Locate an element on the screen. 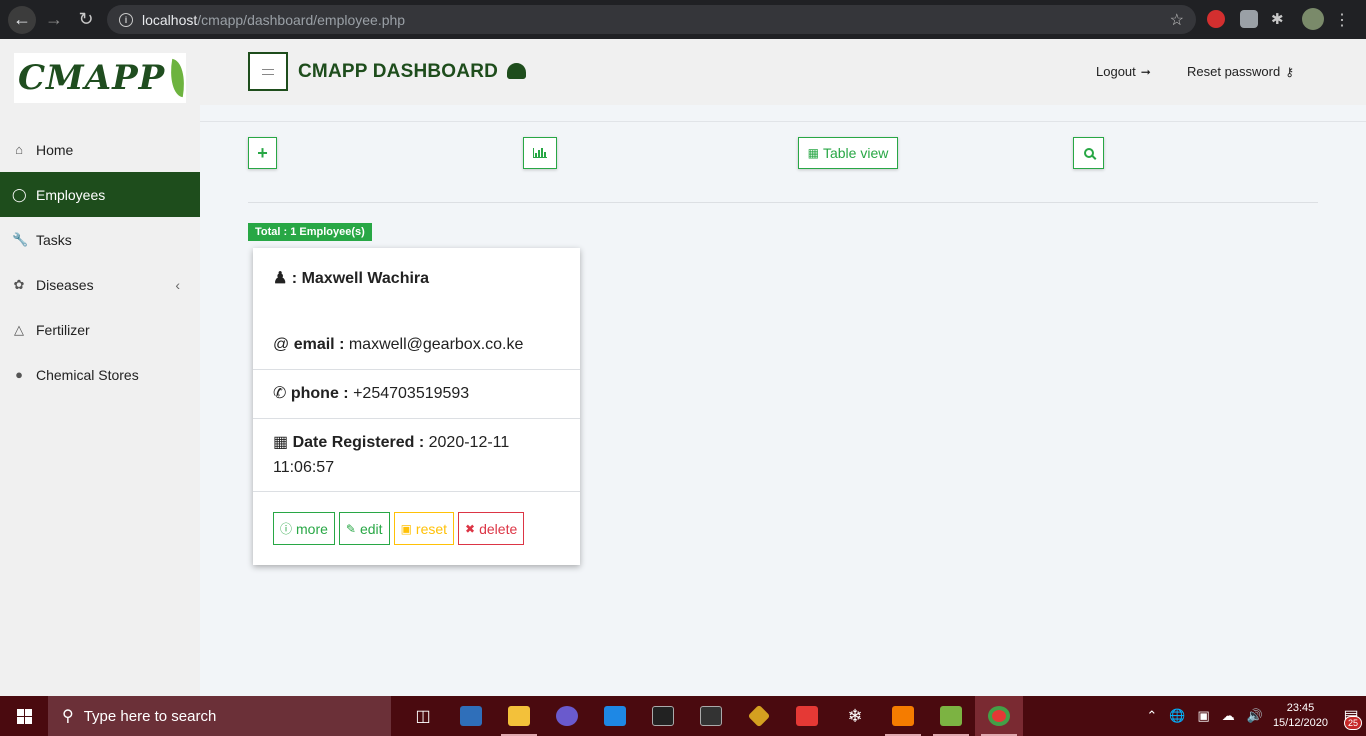 This screenshot has width=1366, height=736. clock-time: 23:45 is located at coordinates (1300, 708).